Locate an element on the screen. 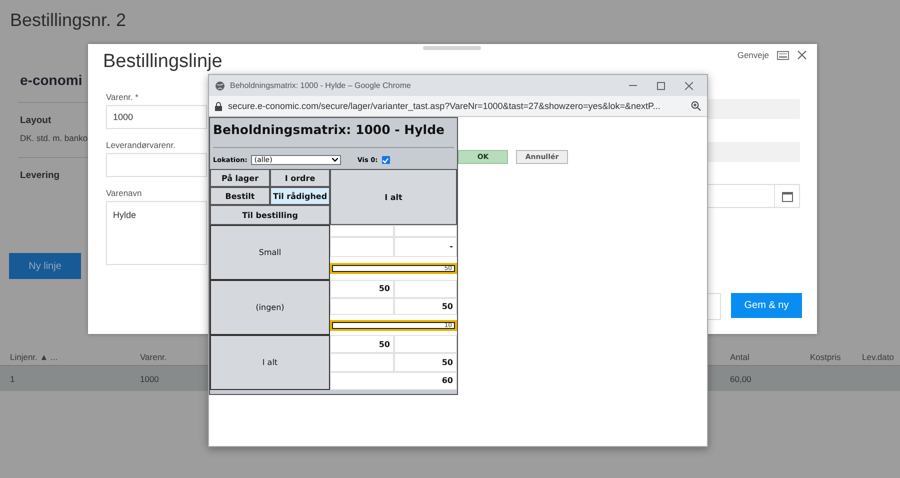  page-title: Bestillingsnr. 2 is located at coordinates (68, 20).